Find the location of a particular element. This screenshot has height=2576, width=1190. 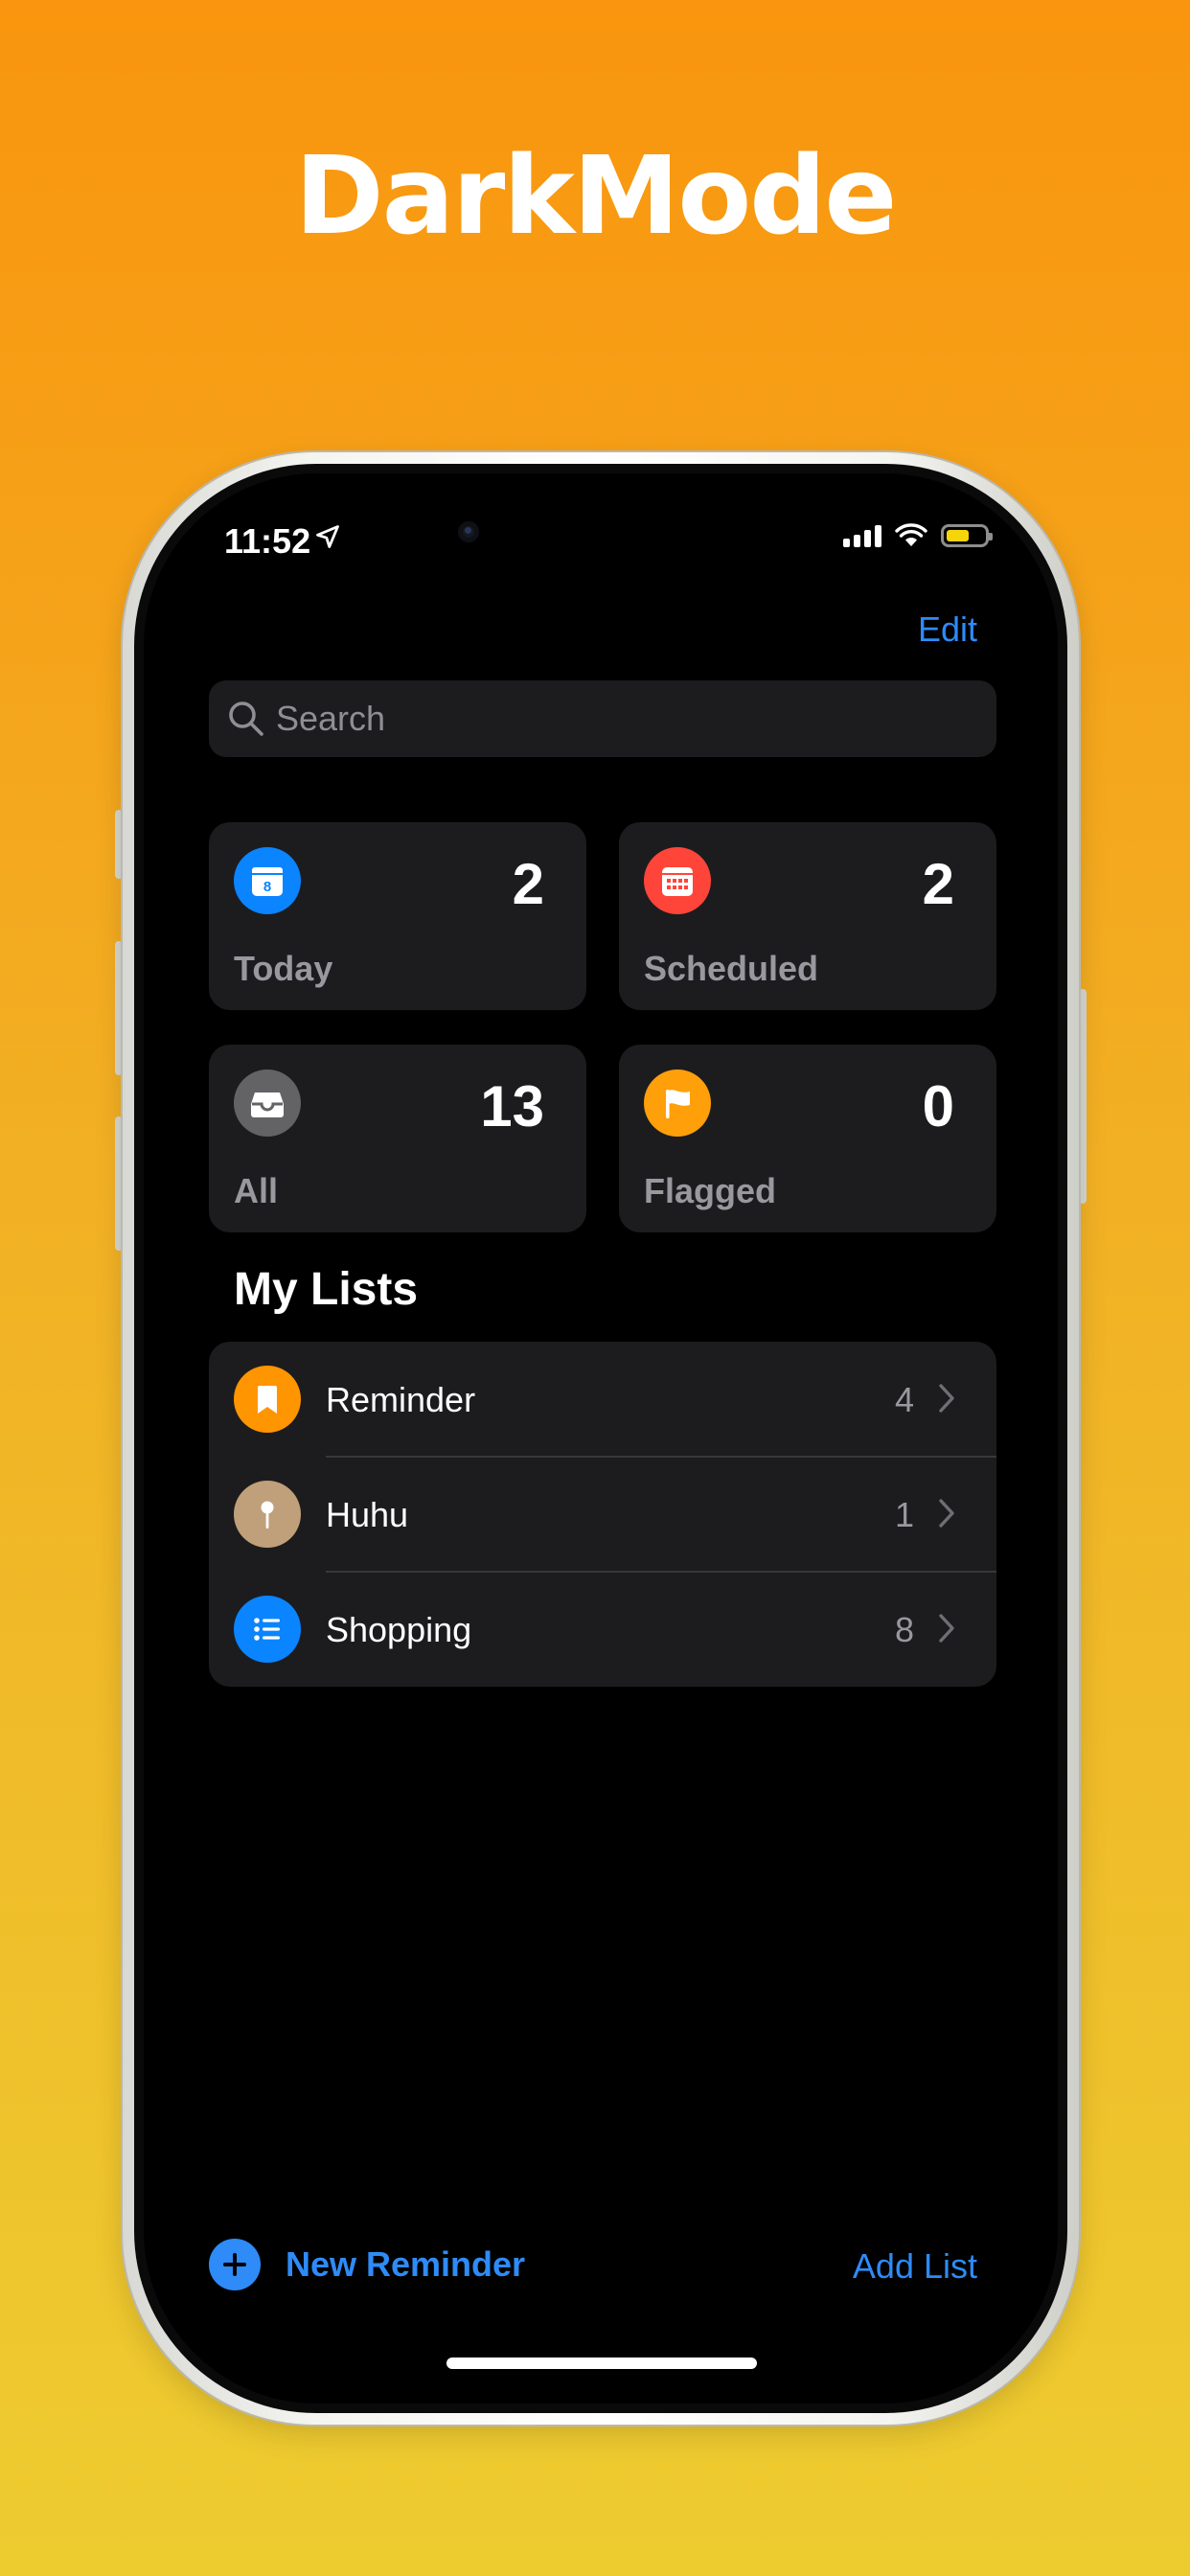

volume-up-button is located at coordinates (119, 1008).